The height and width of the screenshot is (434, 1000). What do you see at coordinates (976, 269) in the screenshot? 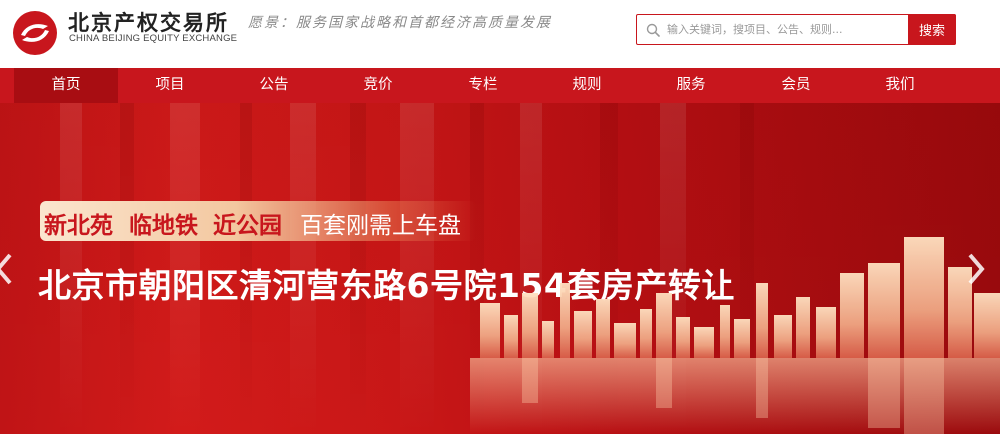
I see `chevron-right-icon` at bounding box center [976, 269].